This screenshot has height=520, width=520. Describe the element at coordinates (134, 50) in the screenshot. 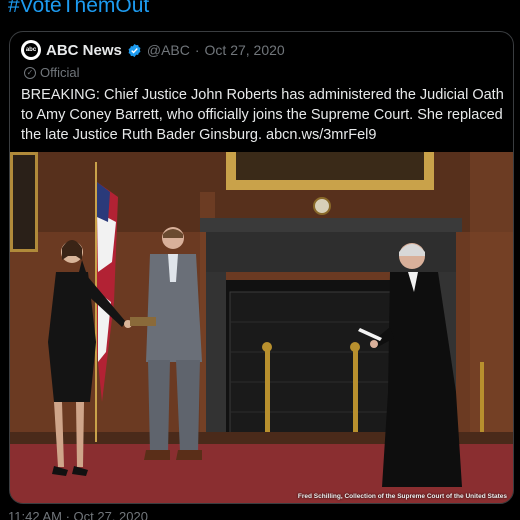

I see `verified-badge-icon` at that location.